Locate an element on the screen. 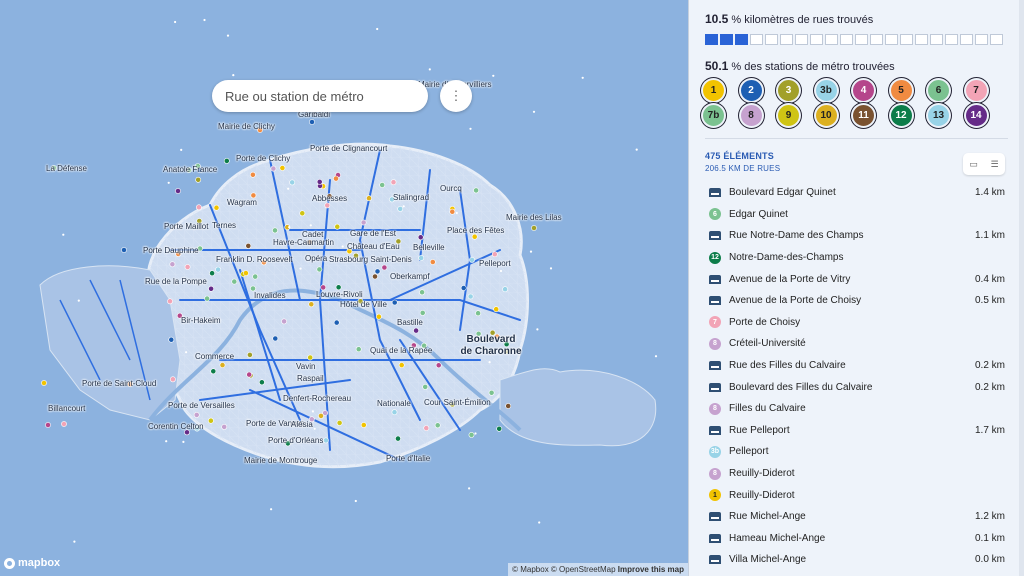  mapbox-attribution-link: © Mapbox is located at coordinates (530, 569).